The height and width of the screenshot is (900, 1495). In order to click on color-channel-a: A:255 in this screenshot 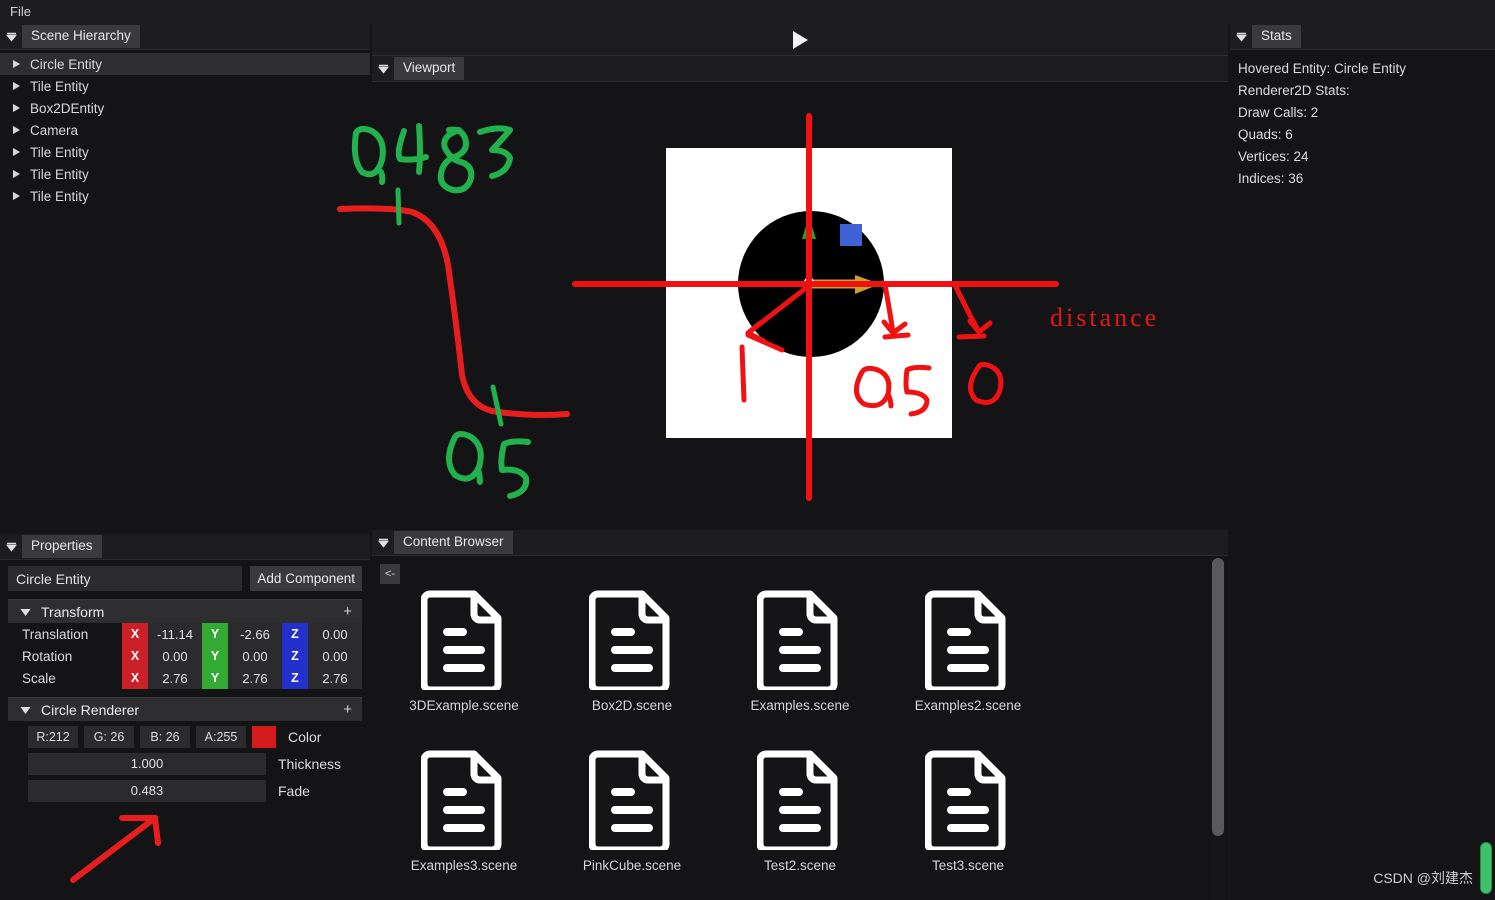, I will do `click(221, 737)`.